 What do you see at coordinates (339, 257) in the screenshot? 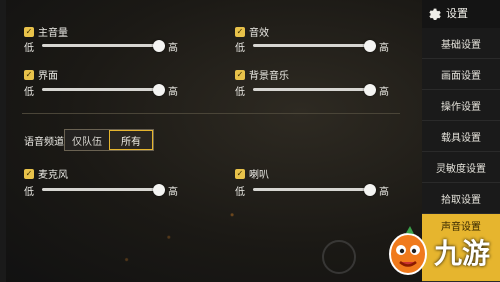
I see `game-emblem-icon` at bounding box center [339, 257].